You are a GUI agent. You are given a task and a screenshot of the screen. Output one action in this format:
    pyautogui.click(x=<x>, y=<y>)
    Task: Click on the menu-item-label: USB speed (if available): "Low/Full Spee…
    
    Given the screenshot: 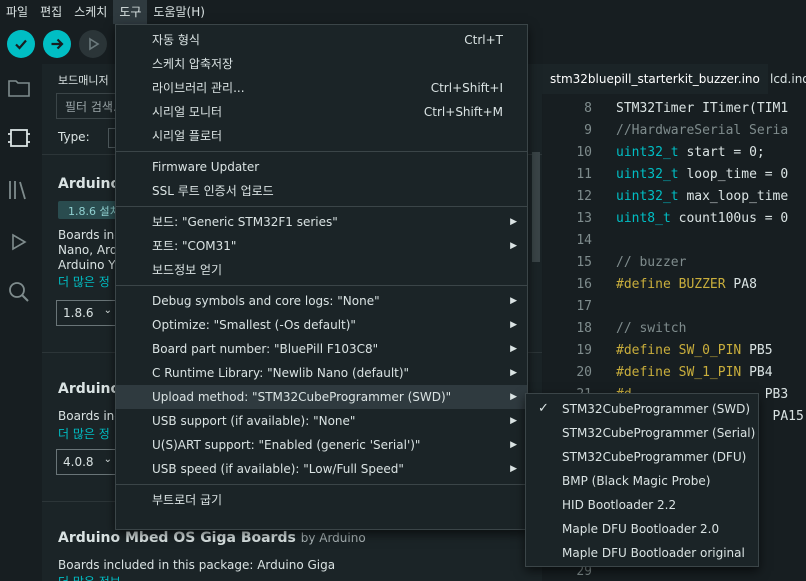 What is the action you would take?
    pyautogui.click(x=278, y=469)
    